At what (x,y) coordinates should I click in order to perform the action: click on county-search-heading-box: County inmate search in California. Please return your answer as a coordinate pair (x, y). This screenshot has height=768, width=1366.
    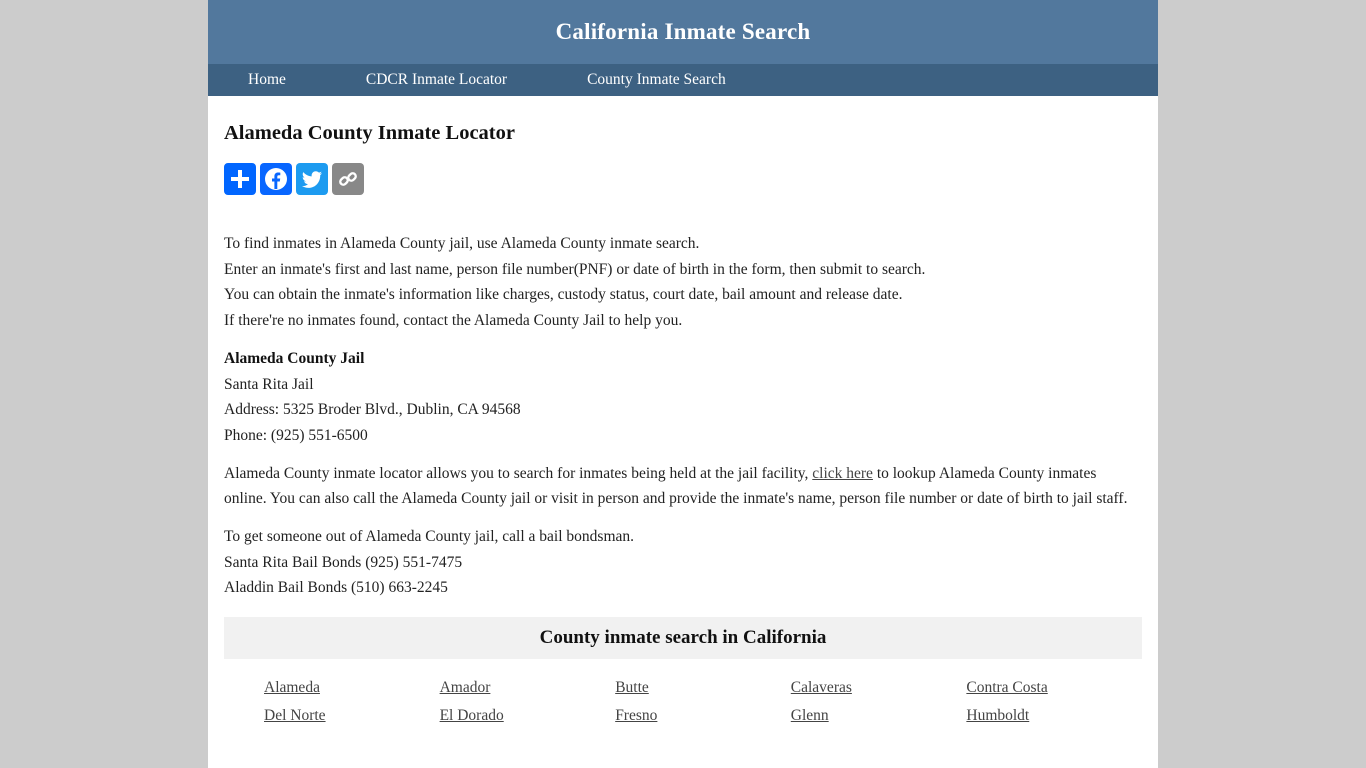
    Looking at the image, I should click on (683, 638).